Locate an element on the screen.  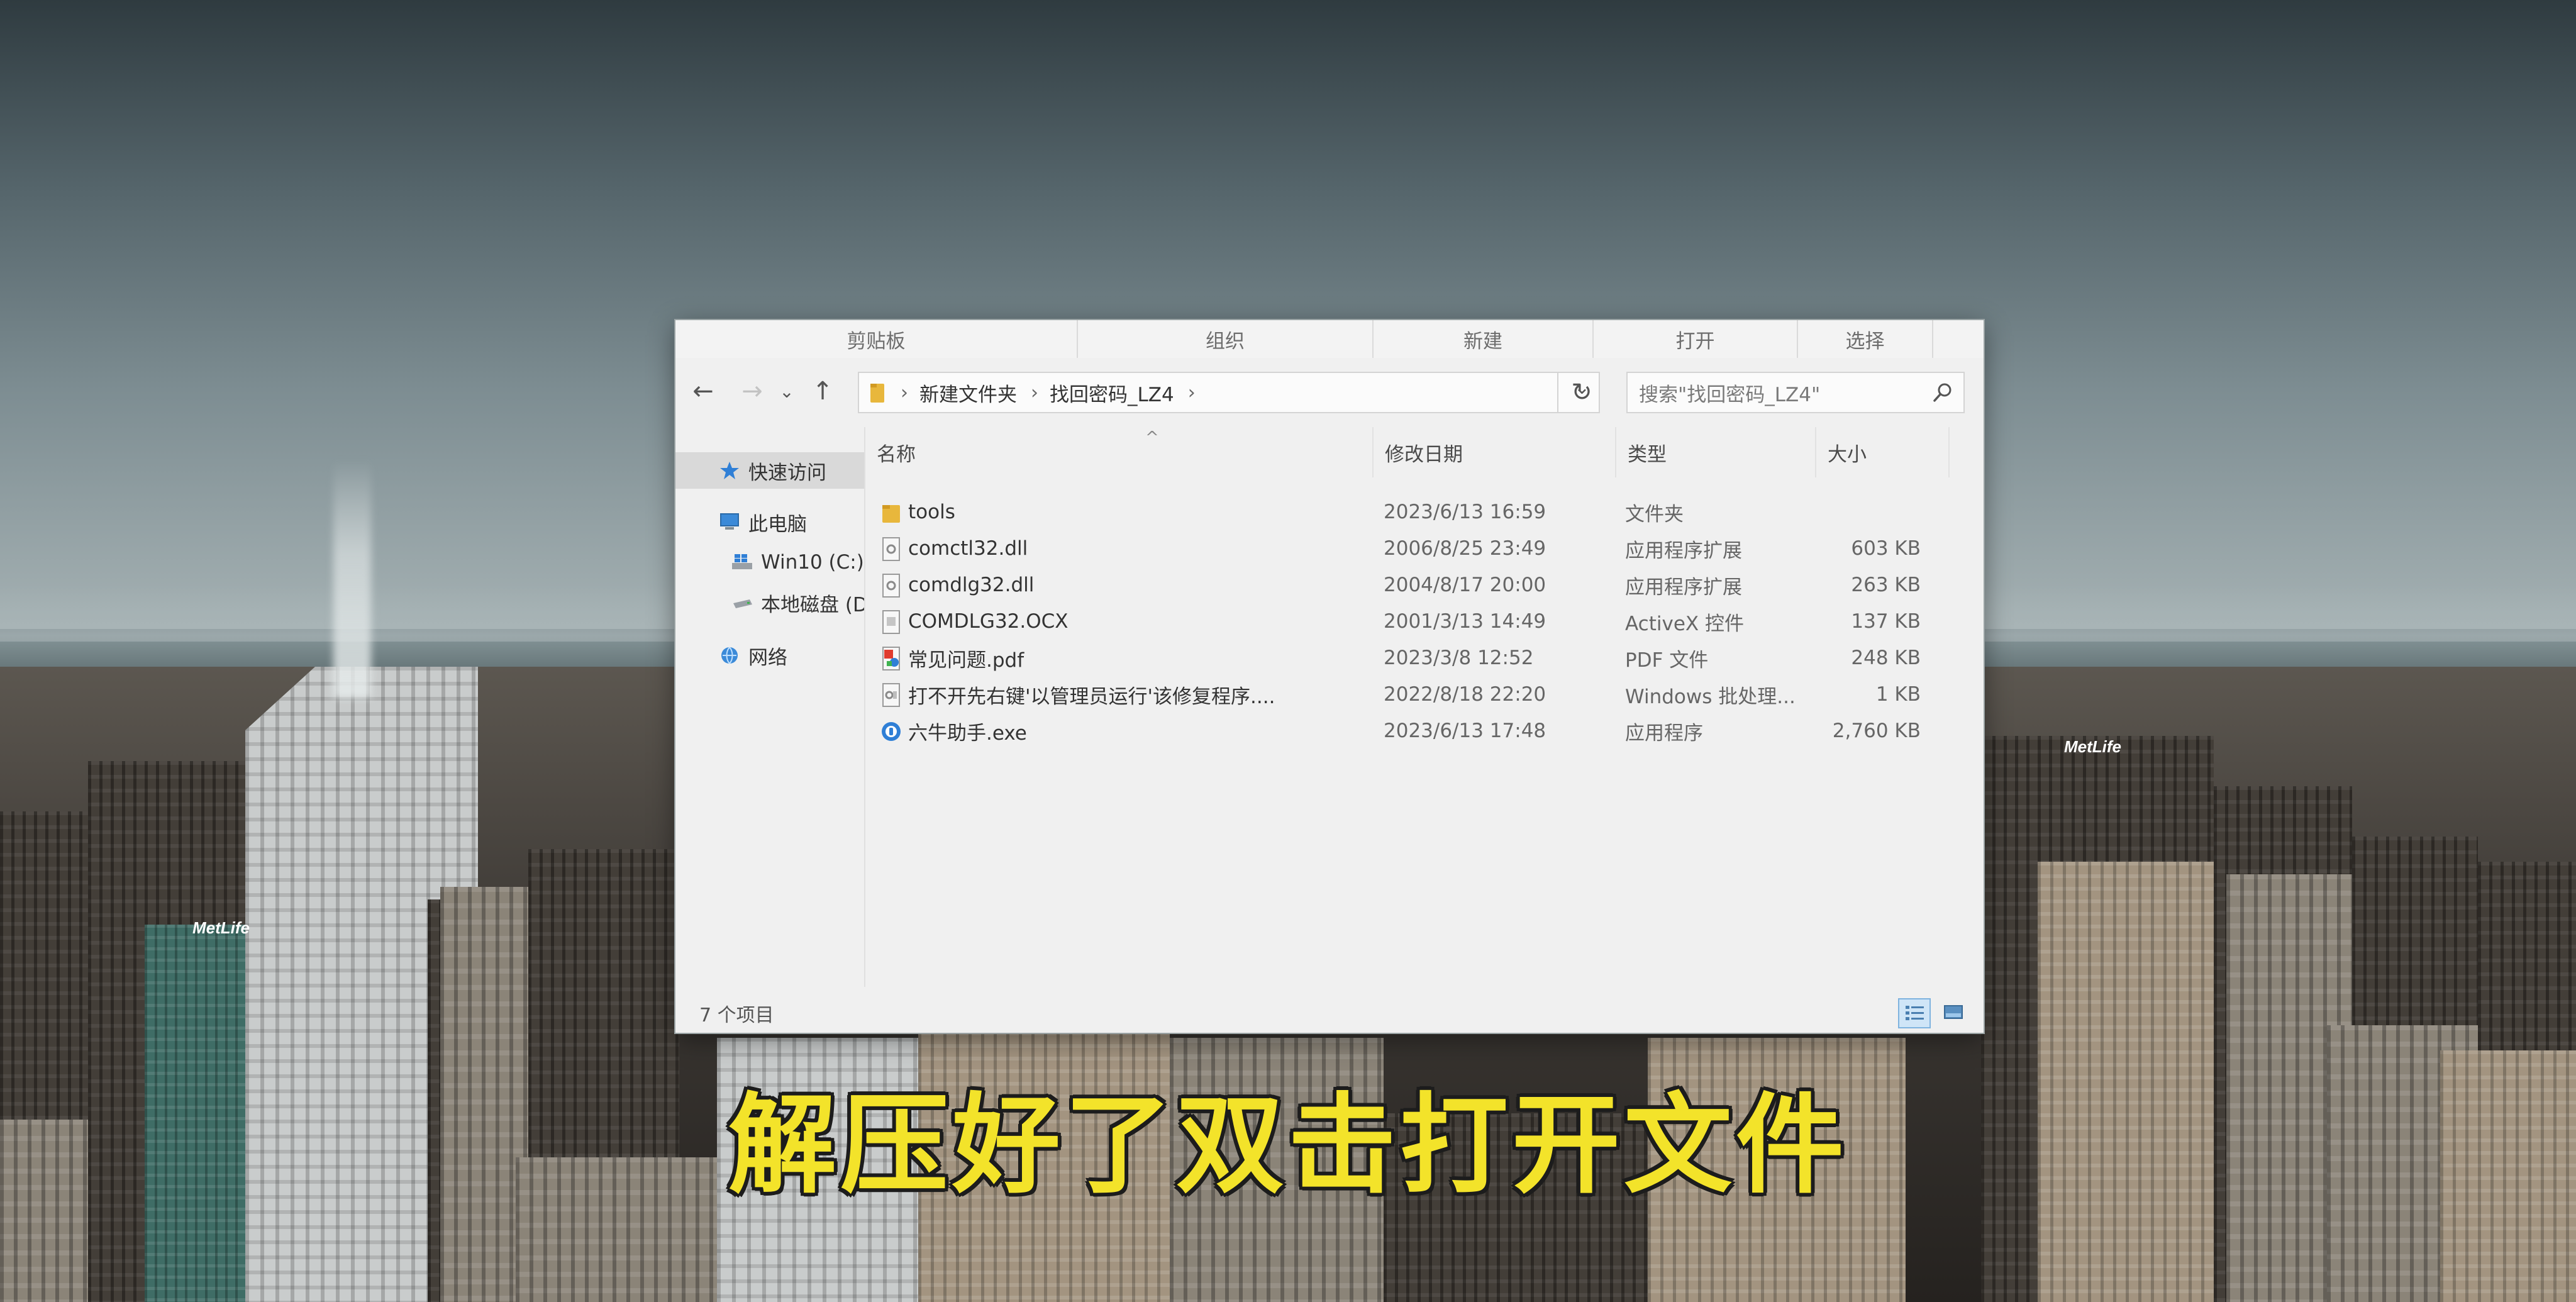
nav-item-network: 网络 is located at coordinates (769, 656).